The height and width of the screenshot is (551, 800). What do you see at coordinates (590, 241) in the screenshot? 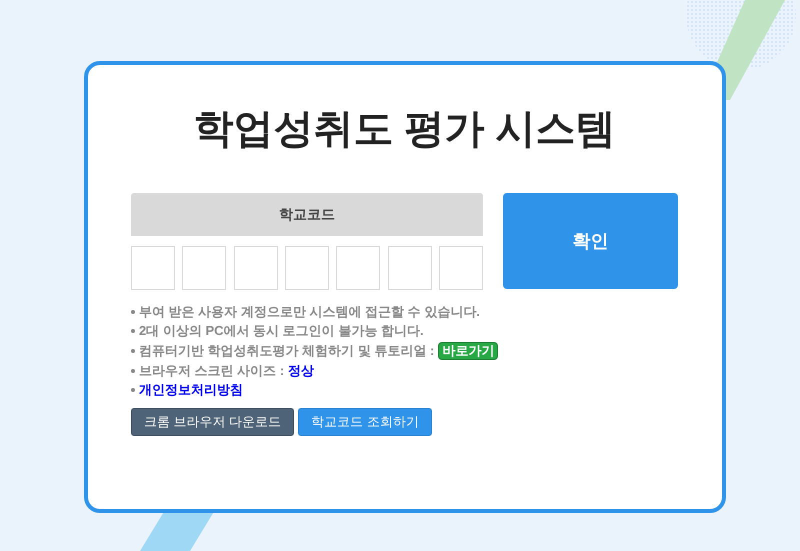
I see `confirm-button: 확인` at bounding box center [590, 241].